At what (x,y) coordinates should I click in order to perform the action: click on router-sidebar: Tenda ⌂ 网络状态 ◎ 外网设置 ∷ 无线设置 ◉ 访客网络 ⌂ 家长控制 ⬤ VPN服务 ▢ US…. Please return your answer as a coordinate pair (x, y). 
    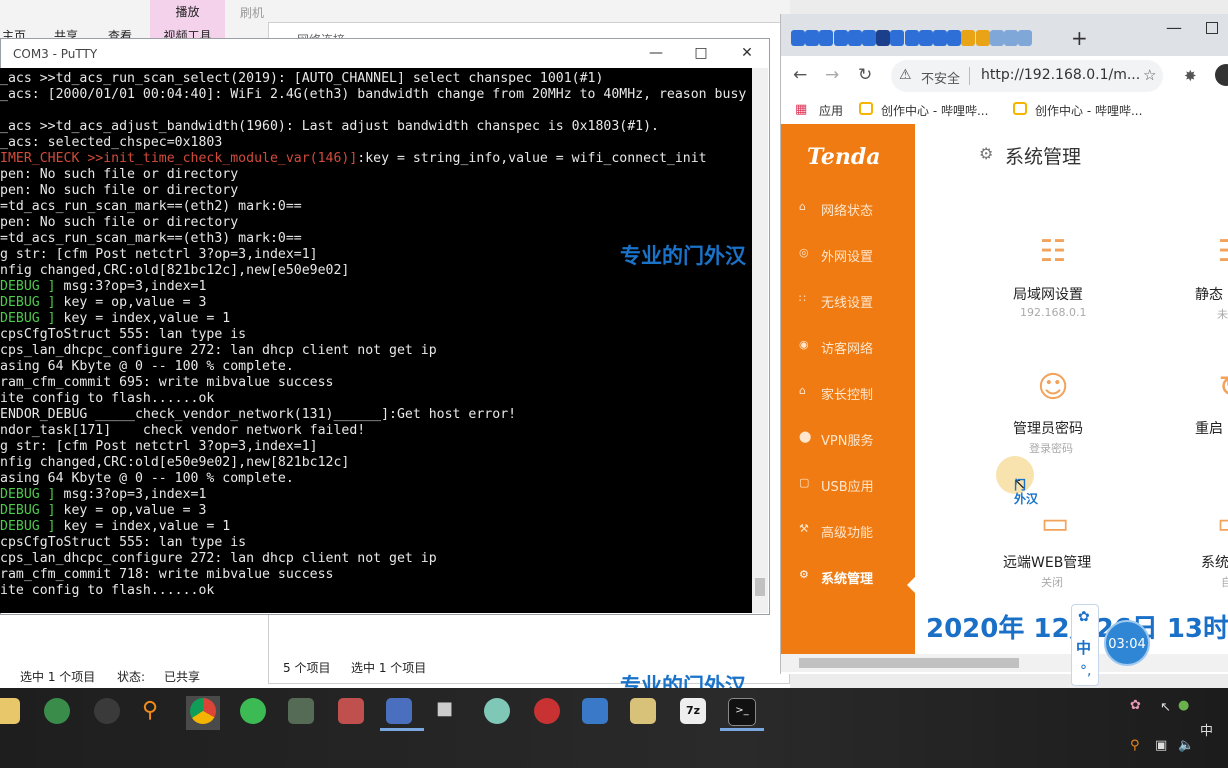
    Looking at the image, I should click on (848, 389).